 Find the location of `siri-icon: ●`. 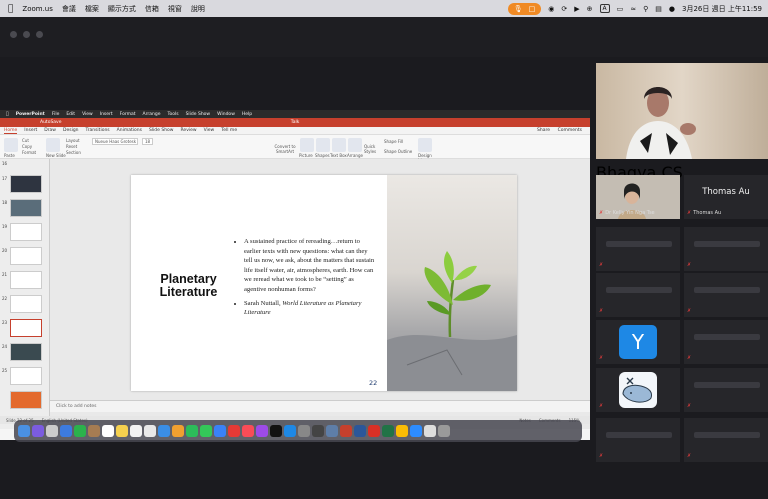

siri-icon: ● is located at coordinates (672, 9).